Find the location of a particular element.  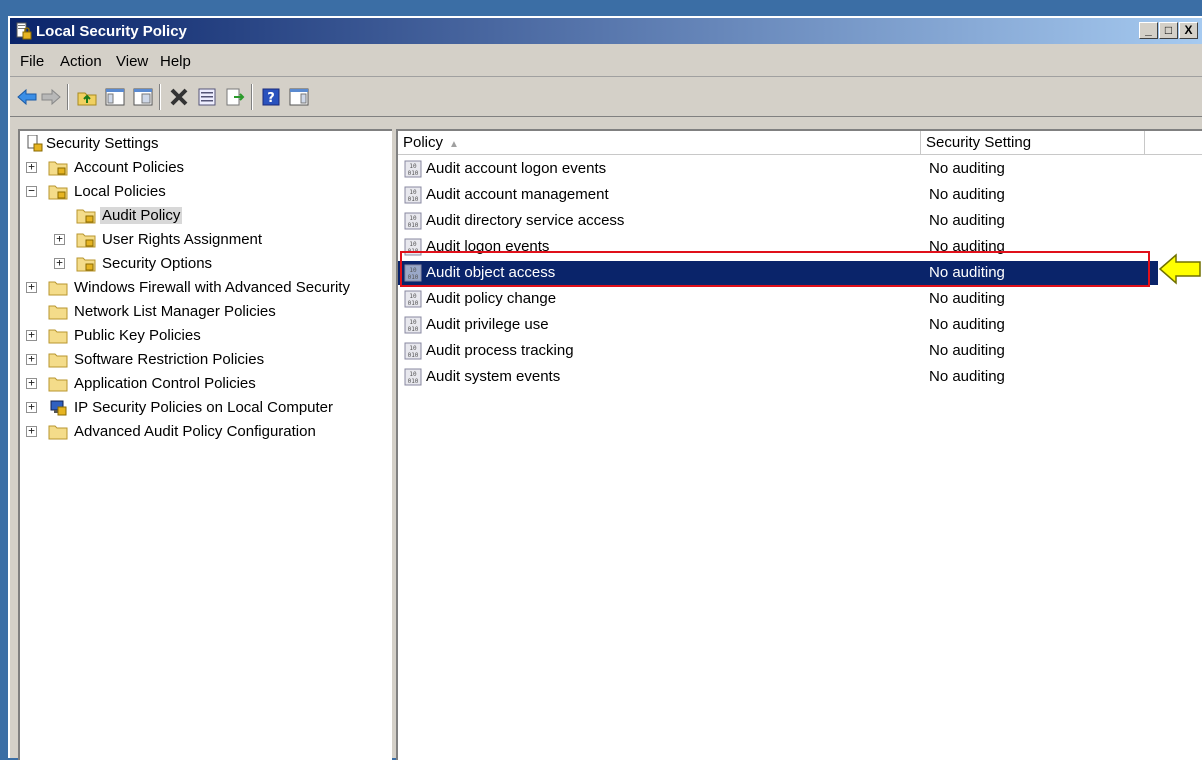

properties-icon is located at coordinates (207, 97).